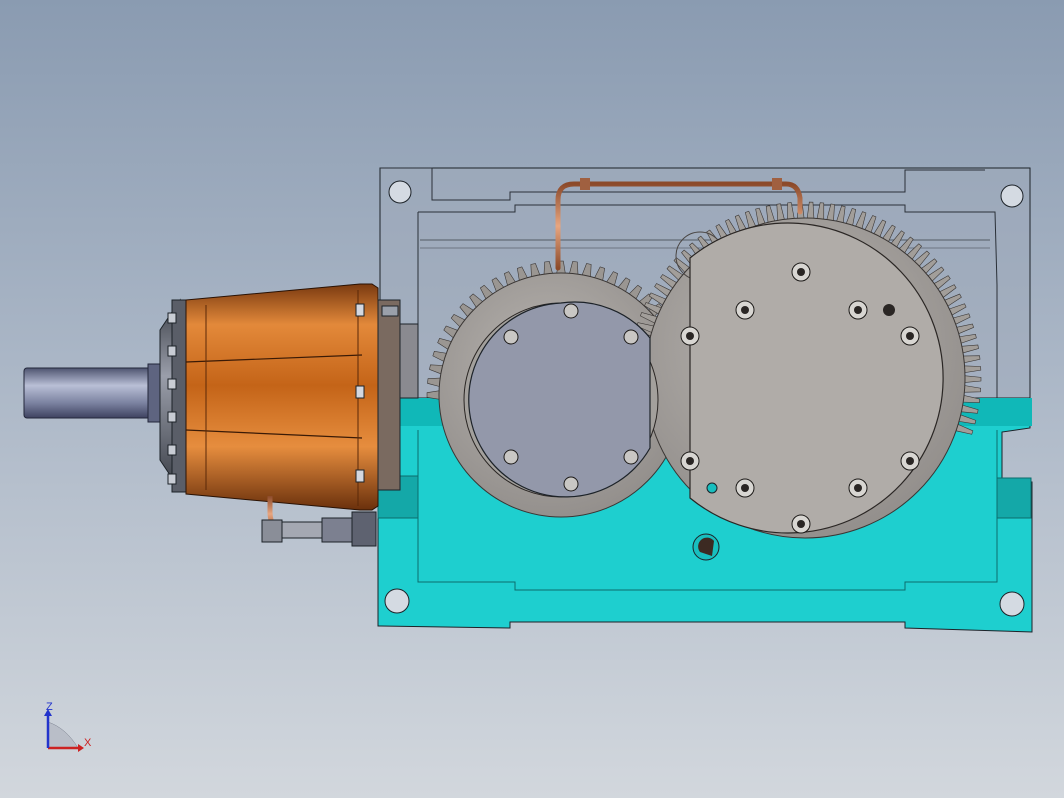 This screenshot has height=798, width=1064. I want to click on mounting-hole-bottom-right, so click(1012, 604).